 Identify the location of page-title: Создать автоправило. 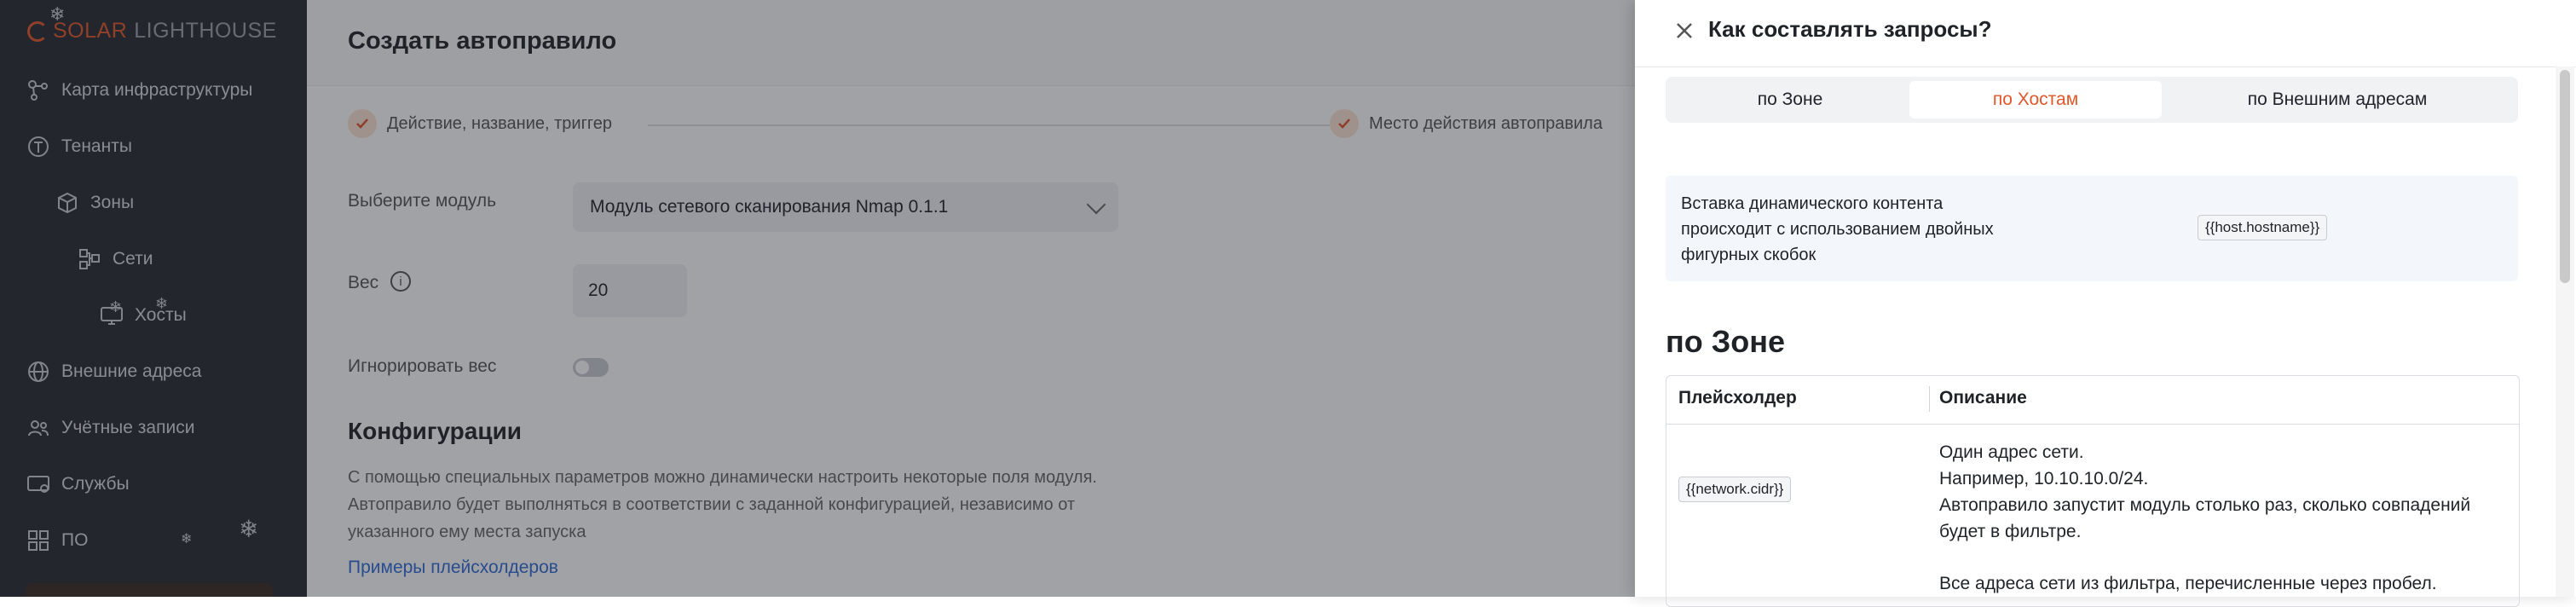
(482, 41).